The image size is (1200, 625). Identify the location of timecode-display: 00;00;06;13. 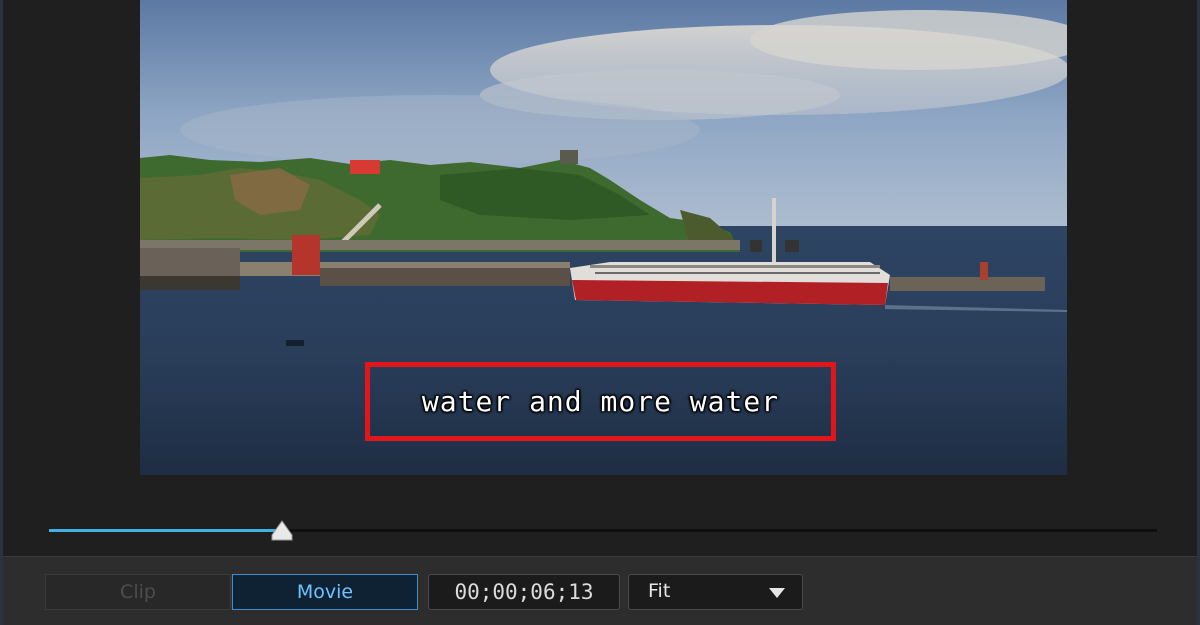
(524, 592).